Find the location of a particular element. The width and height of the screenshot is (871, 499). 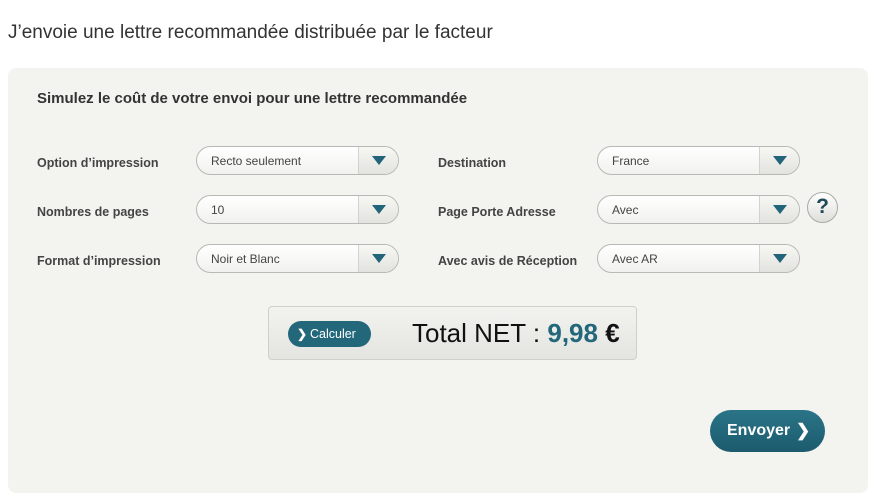

send-button: Envoyer ❯ is located at coordinates (767, 431).